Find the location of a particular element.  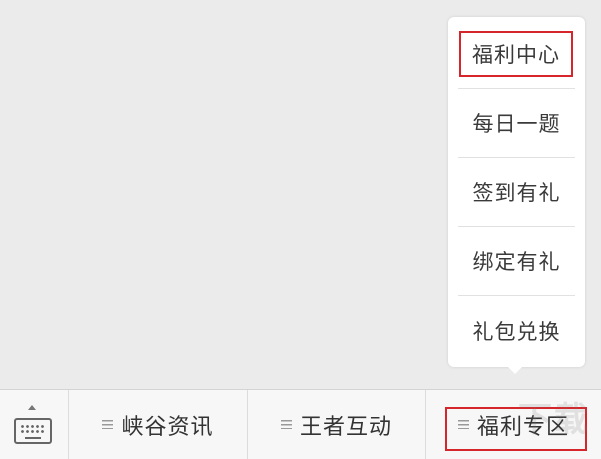

menu-item-label: 签到有礼 is located at coordinates (516, 193).